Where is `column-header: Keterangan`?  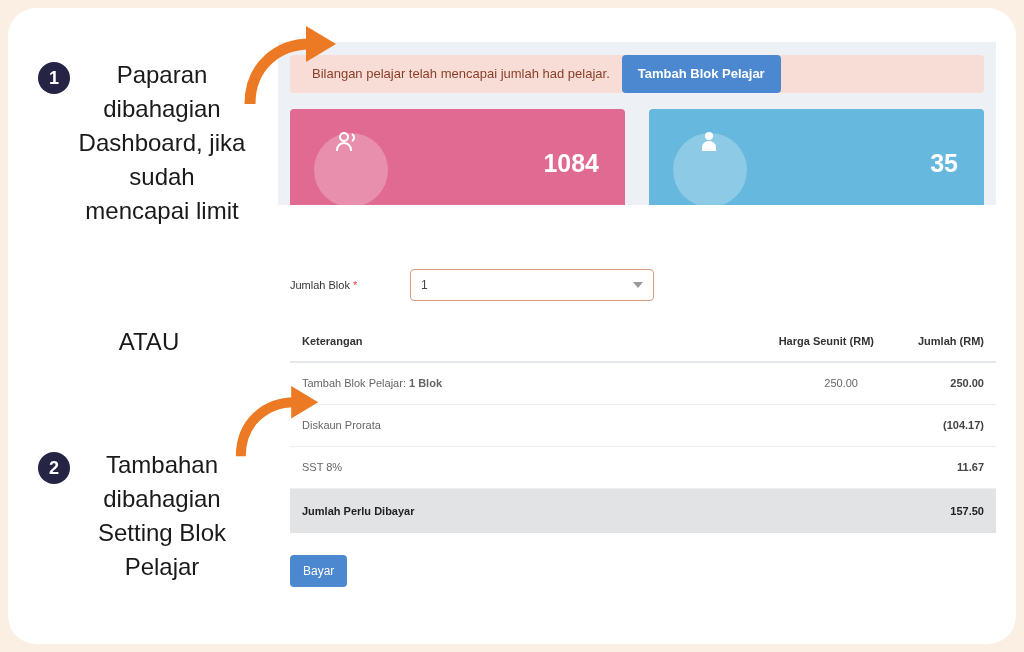 column-header: Keterangan is located at coordinates (333, 341).